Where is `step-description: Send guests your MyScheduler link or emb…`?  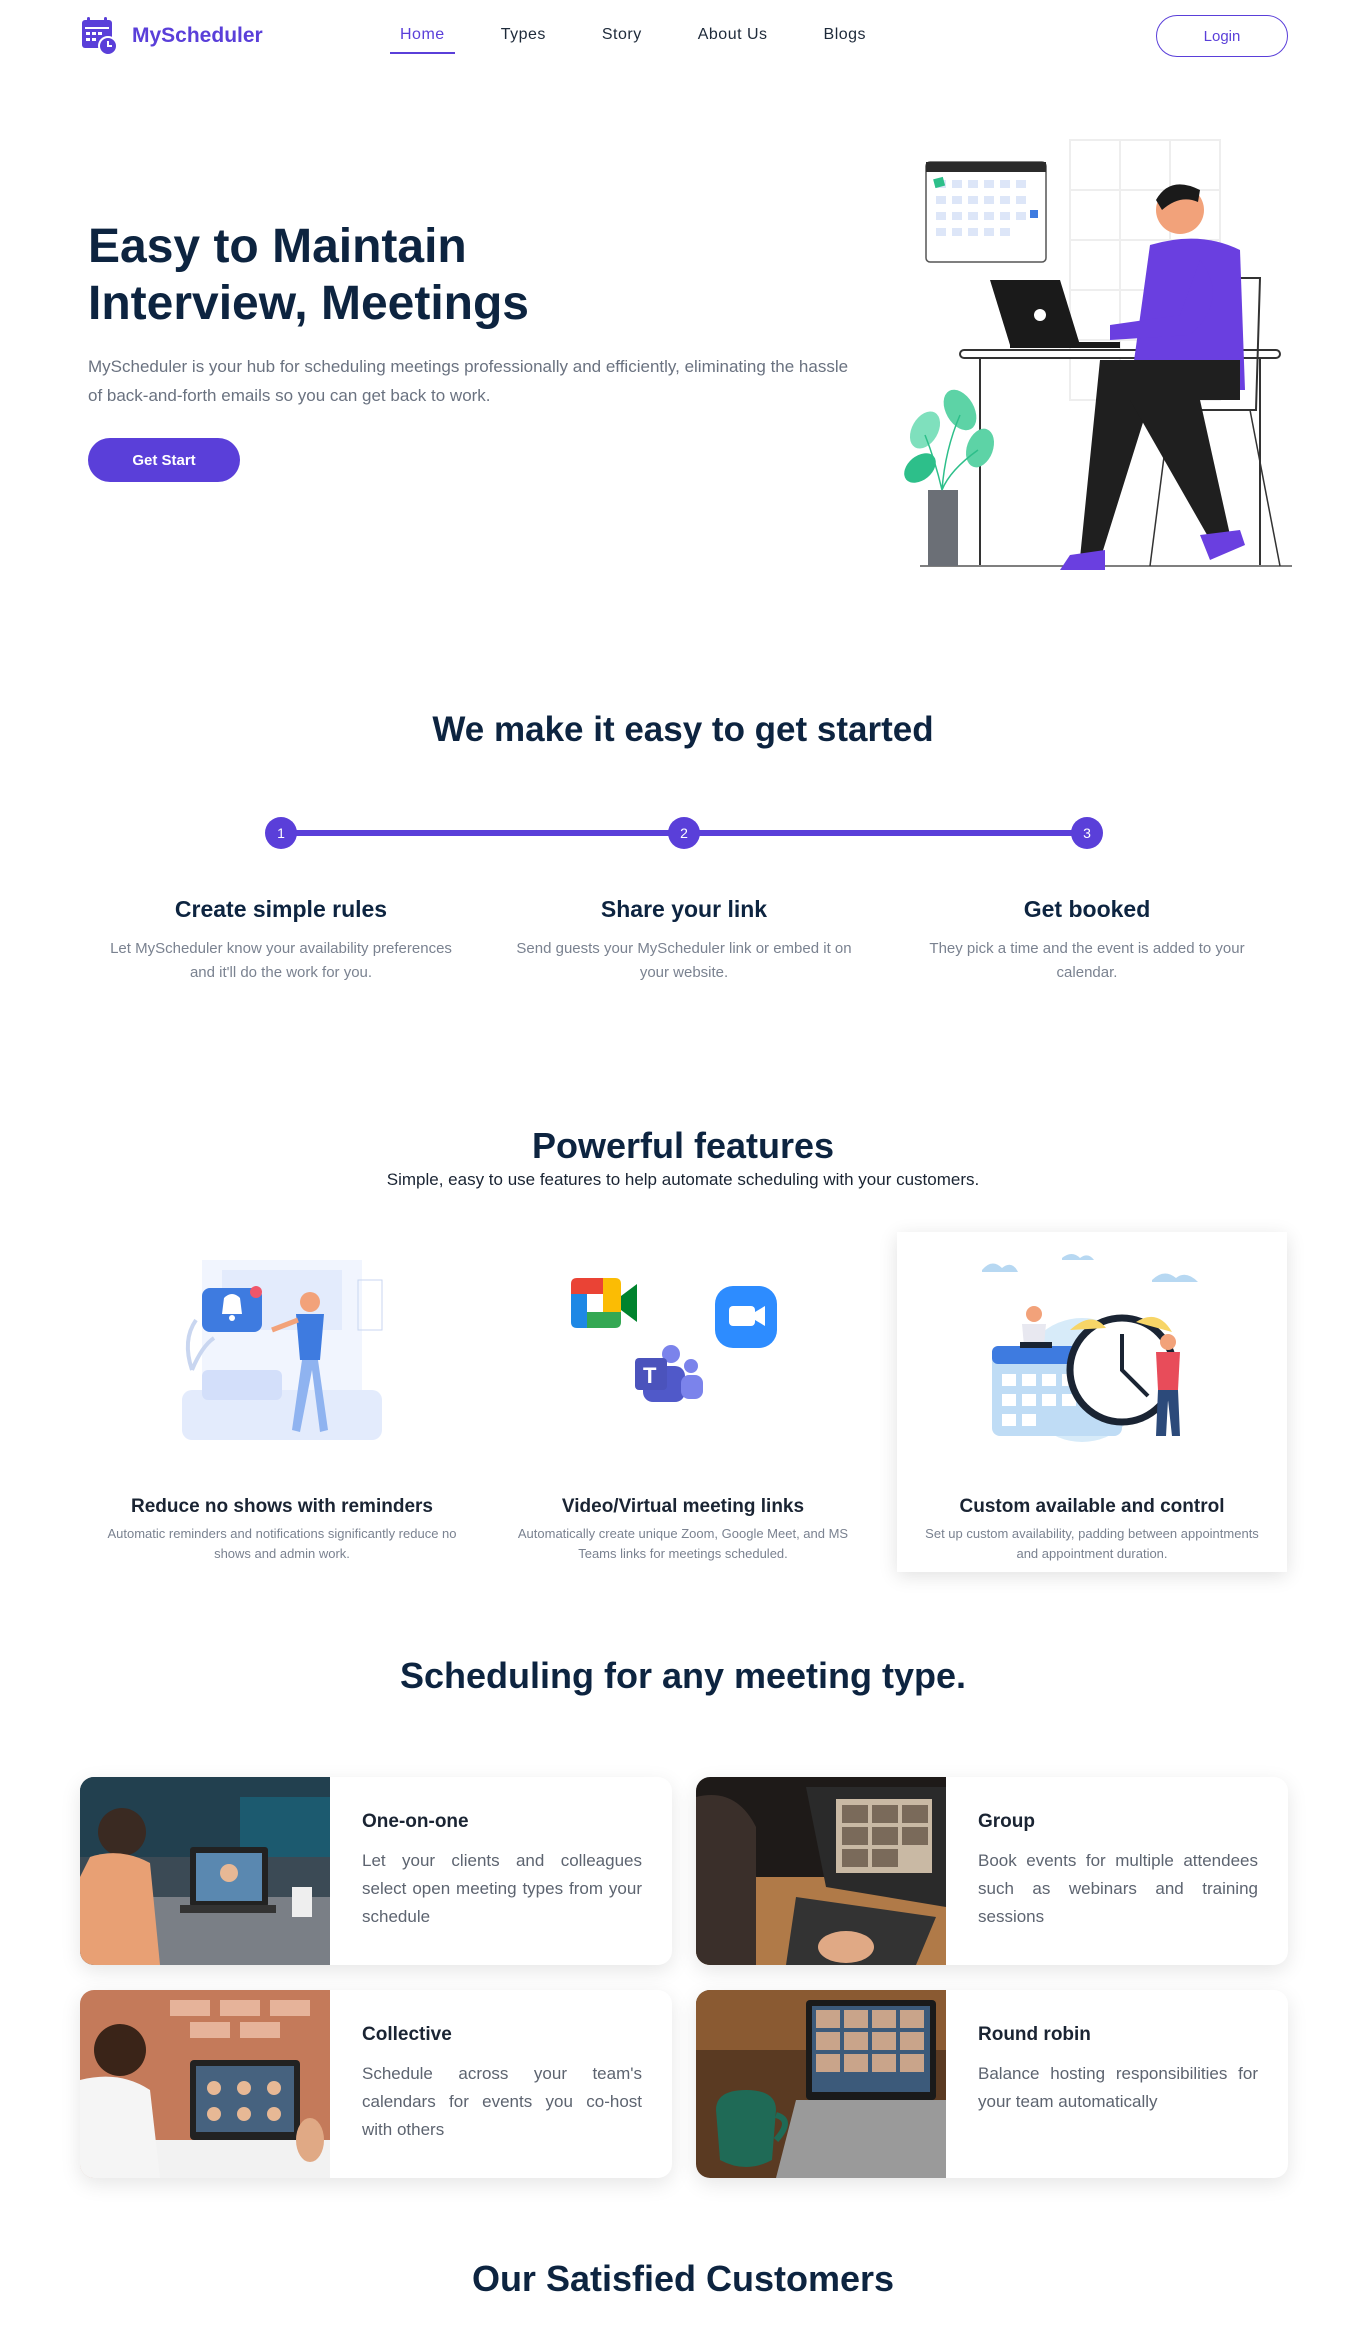
step-description: Send guests your MyScheduler link or emb… is located at coordinates (684, 960).